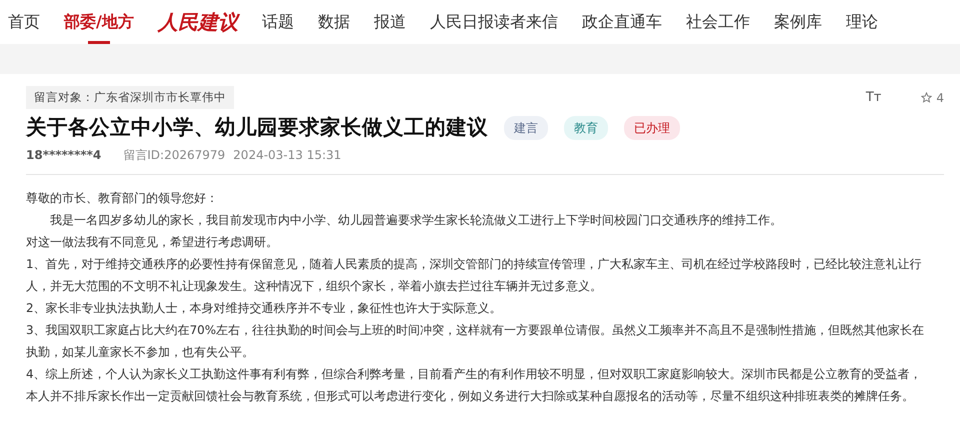  Describe the element at coordinates (926, 98) in the screenshot. I see `star-icon` at that location.